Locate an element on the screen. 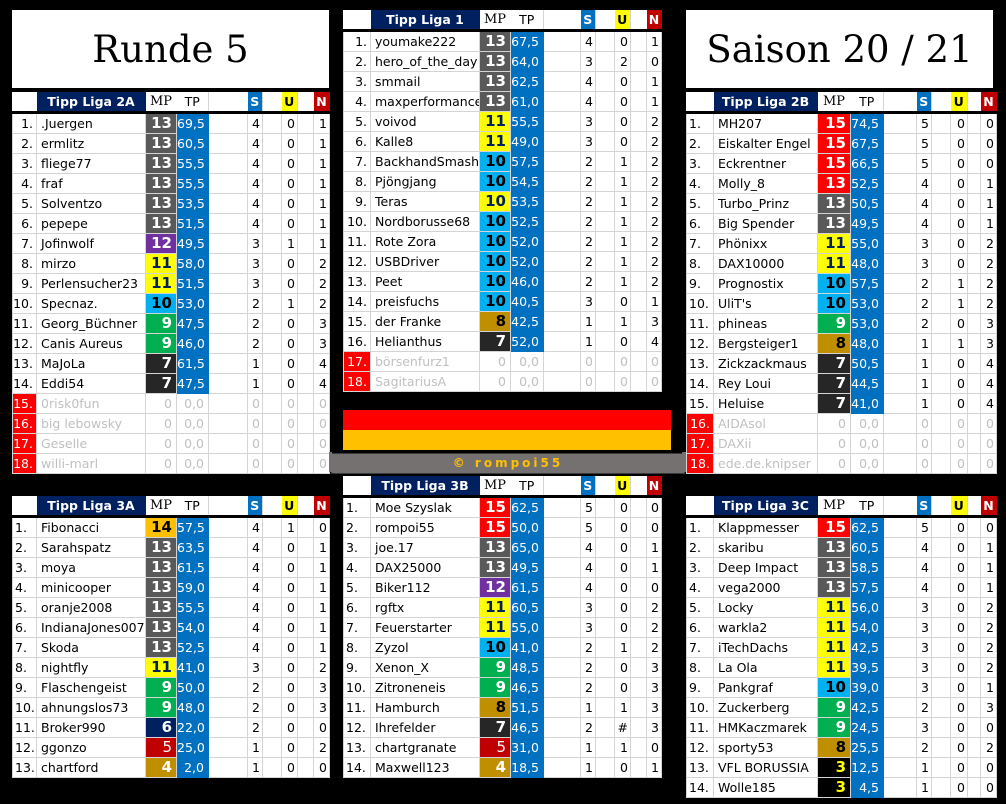 The width and height of the screenshot is (1006, 804). standings-row: 10. Zitroneneis 9 46,5 2 0 3 is located at coordinates (502, 687).